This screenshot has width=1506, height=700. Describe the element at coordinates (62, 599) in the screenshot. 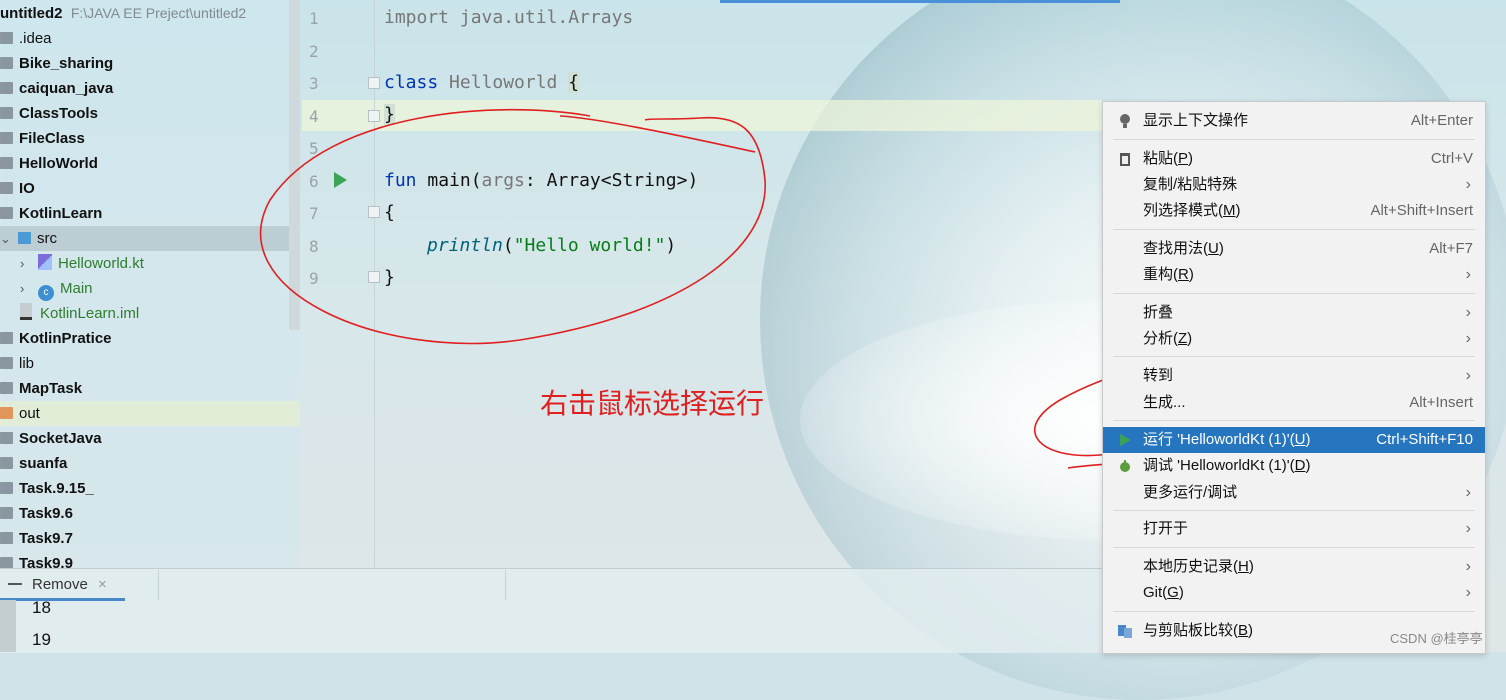

I see `tab-active-indicator` at that location.